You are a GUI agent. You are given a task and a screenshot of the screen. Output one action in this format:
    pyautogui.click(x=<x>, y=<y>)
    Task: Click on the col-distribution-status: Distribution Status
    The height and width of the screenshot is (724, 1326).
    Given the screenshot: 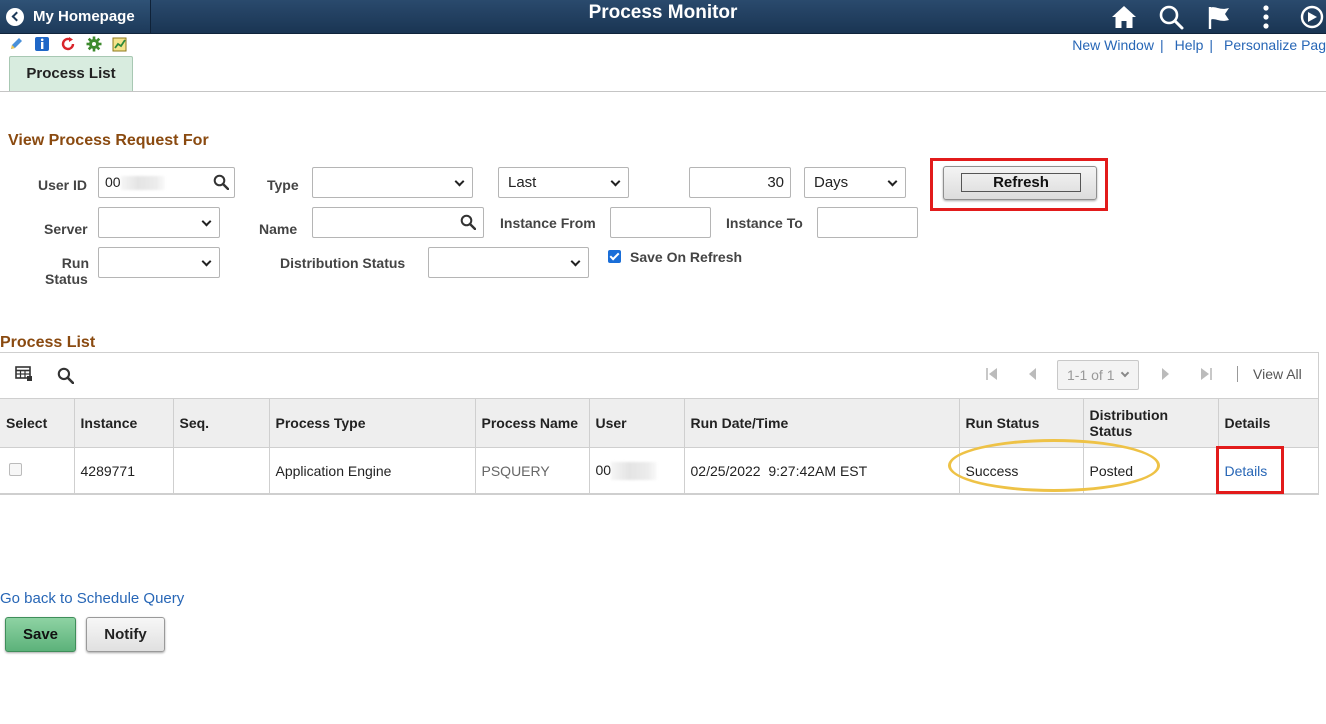 What is the action you would take?
    pyautogui.click(x=1150, y=423)
    